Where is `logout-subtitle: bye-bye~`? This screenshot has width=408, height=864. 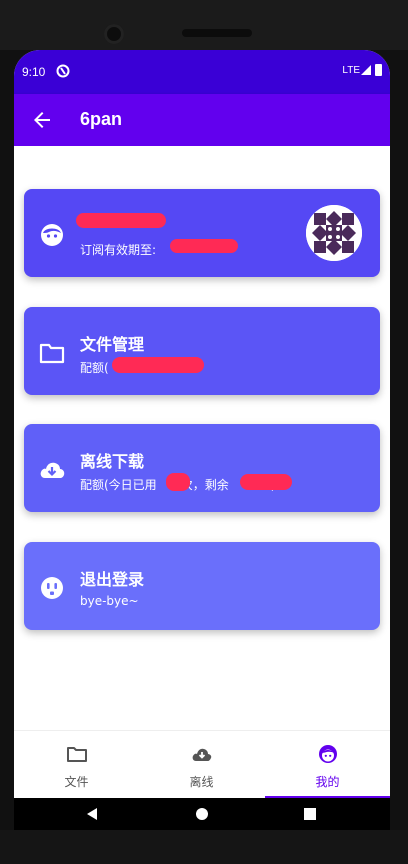 logout-subtitle: bye-bye~ is located at coordinates (109, 601).